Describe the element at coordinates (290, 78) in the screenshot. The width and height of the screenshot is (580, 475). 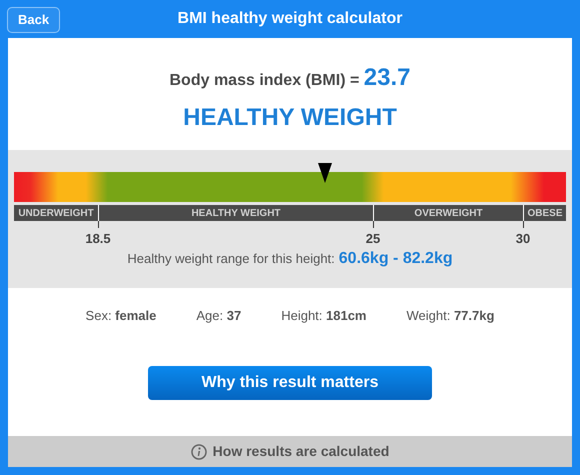
I see `bmi-result: Body mass index (BMI) = 23.7` at that location.